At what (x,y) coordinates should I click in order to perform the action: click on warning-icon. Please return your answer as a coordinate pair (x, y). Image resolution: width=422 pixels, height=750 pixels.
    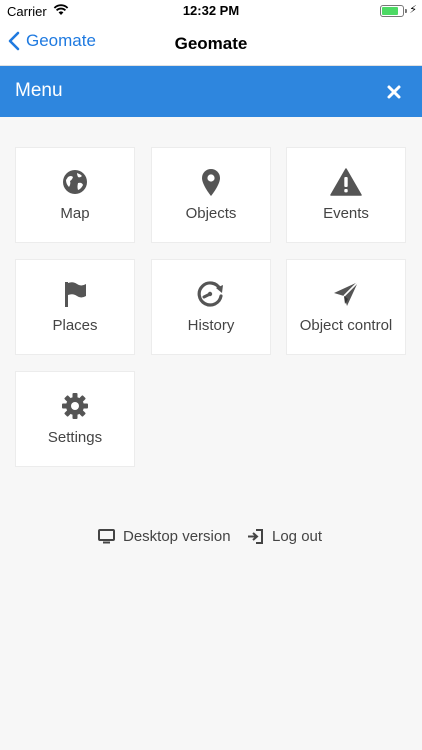
    Looking at the image, I should click on (346, 183).